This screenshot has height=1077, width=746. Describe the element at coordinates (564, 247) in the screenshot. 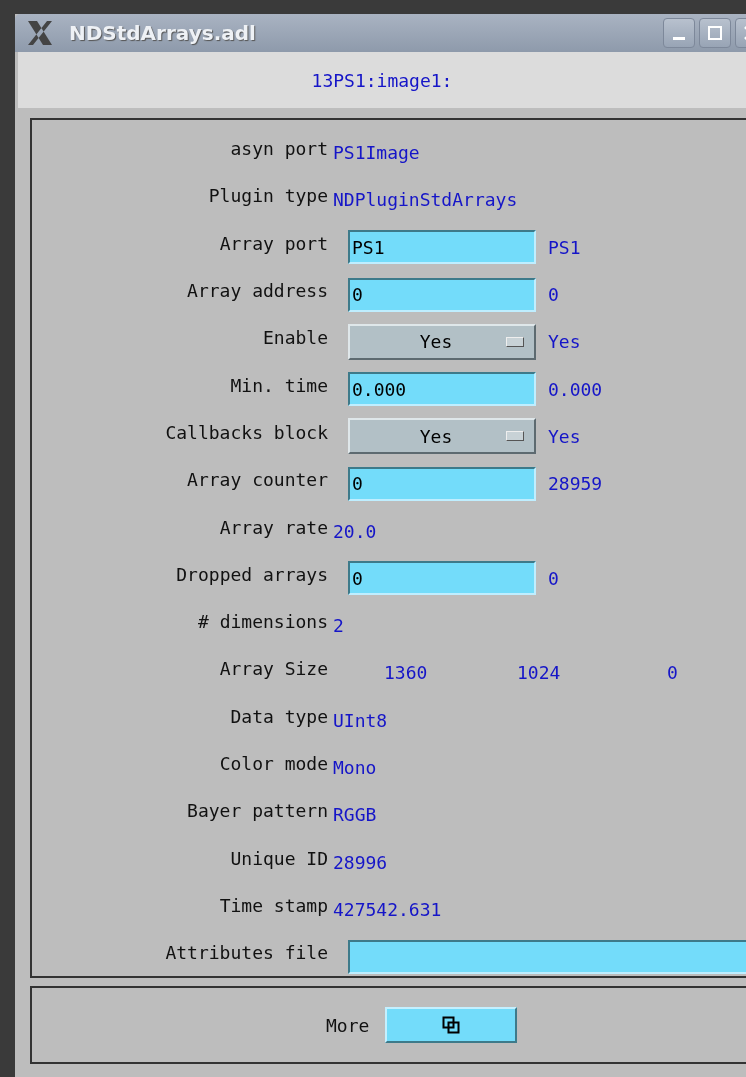

I see `readback-text: PS1` at that location.